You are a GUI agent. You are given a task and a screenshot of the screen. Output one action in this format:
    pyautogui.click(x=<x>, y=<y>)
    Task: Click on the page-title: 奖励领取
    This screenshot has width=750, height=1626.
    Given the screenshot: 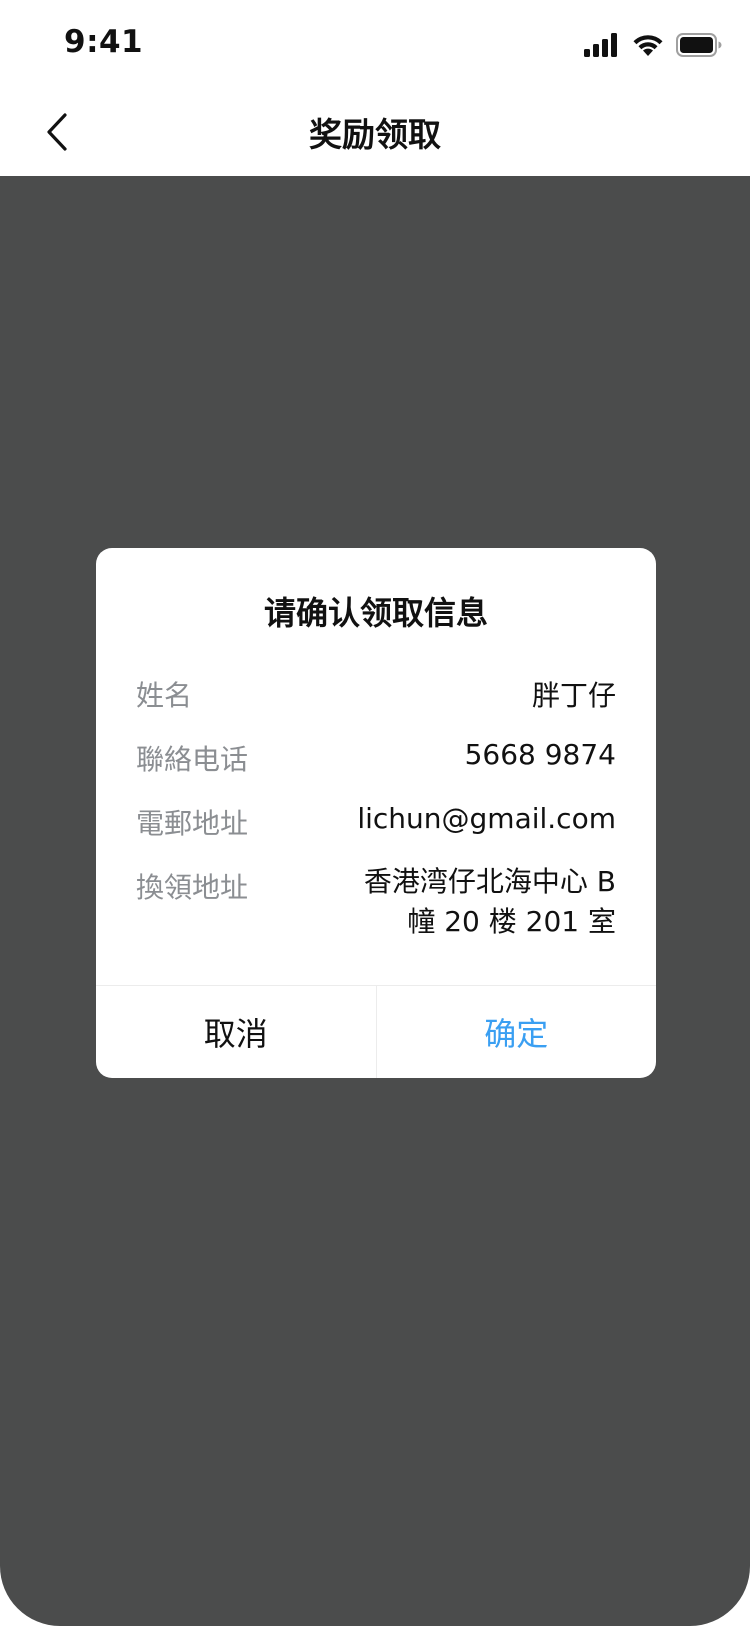 What is the action you would take?
    pyautogui.click(x=375, y=134)
    